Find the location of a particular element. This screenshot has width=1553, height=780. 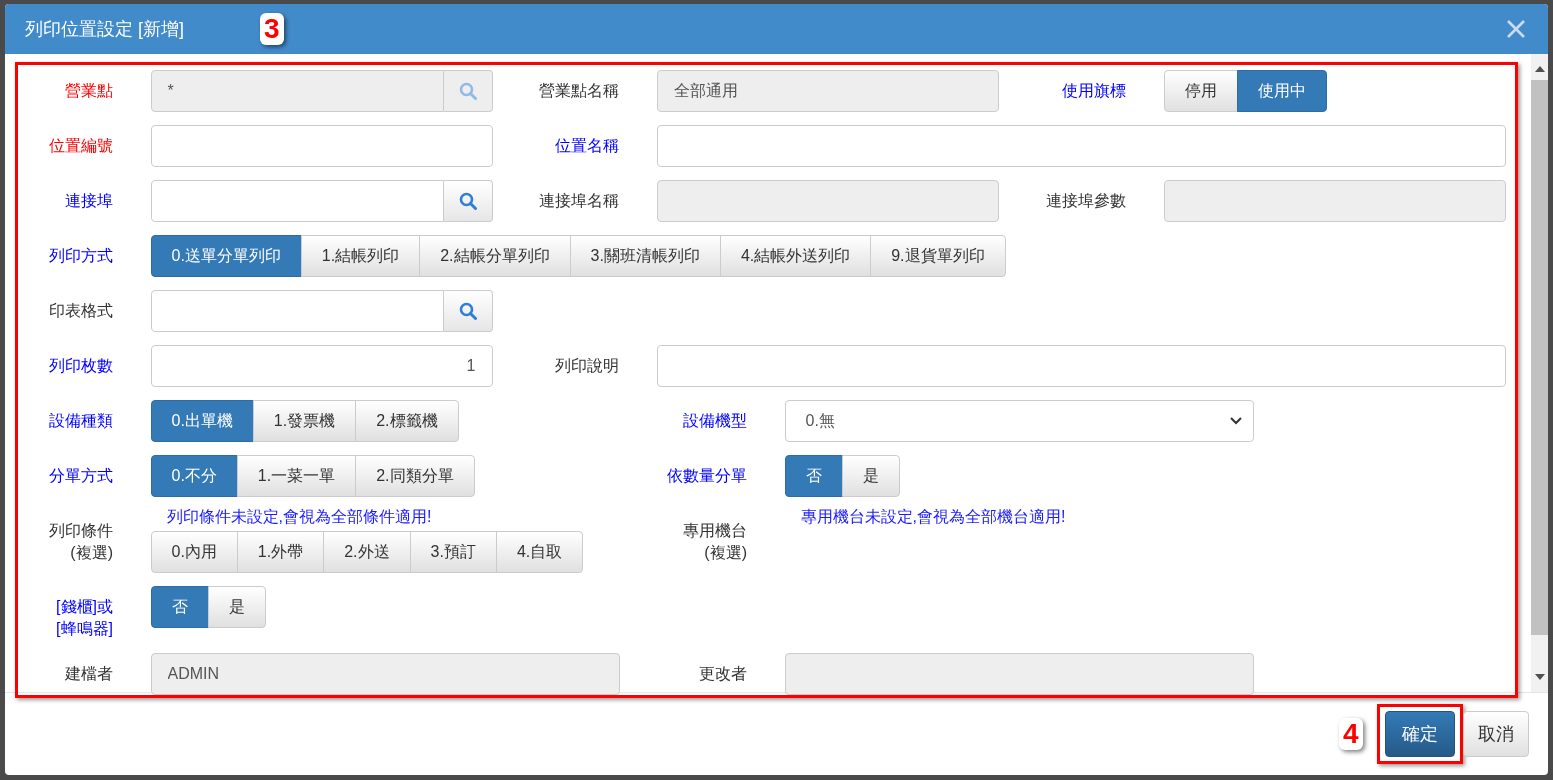

option-button: 1.一菜一單 is located at coordinates (296, 476).